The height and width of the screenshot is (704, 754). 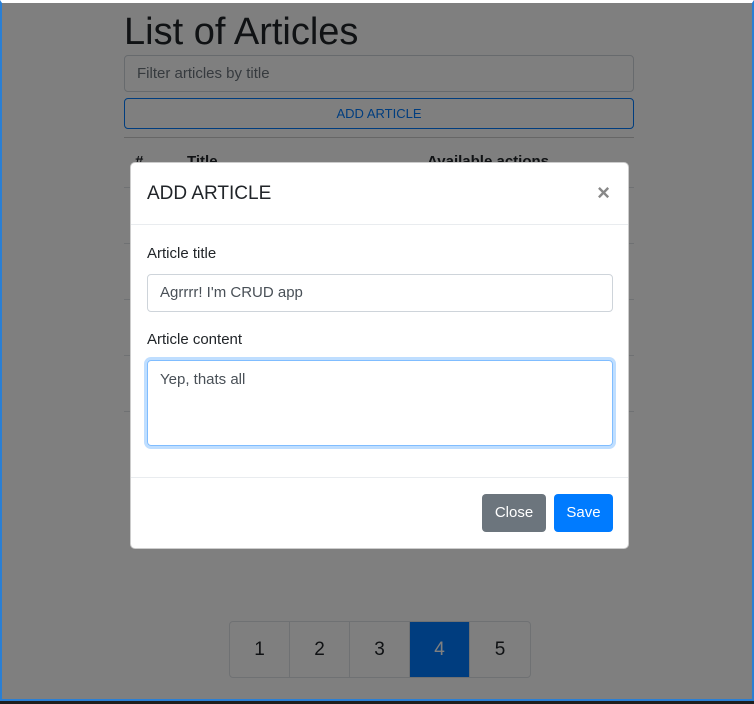 I want to click on close-button: Close, so click(x=514, y=513).